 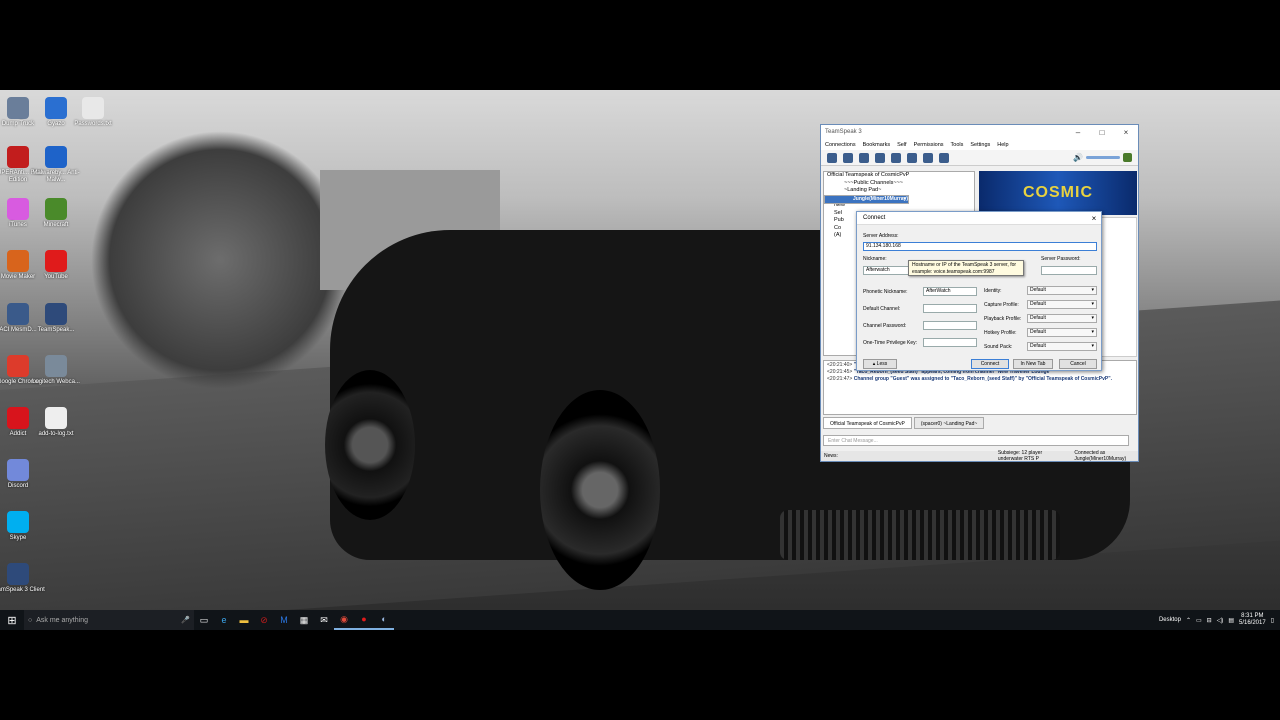 I want to click on notification-icon: ▯, so click(x=1272, y=620).